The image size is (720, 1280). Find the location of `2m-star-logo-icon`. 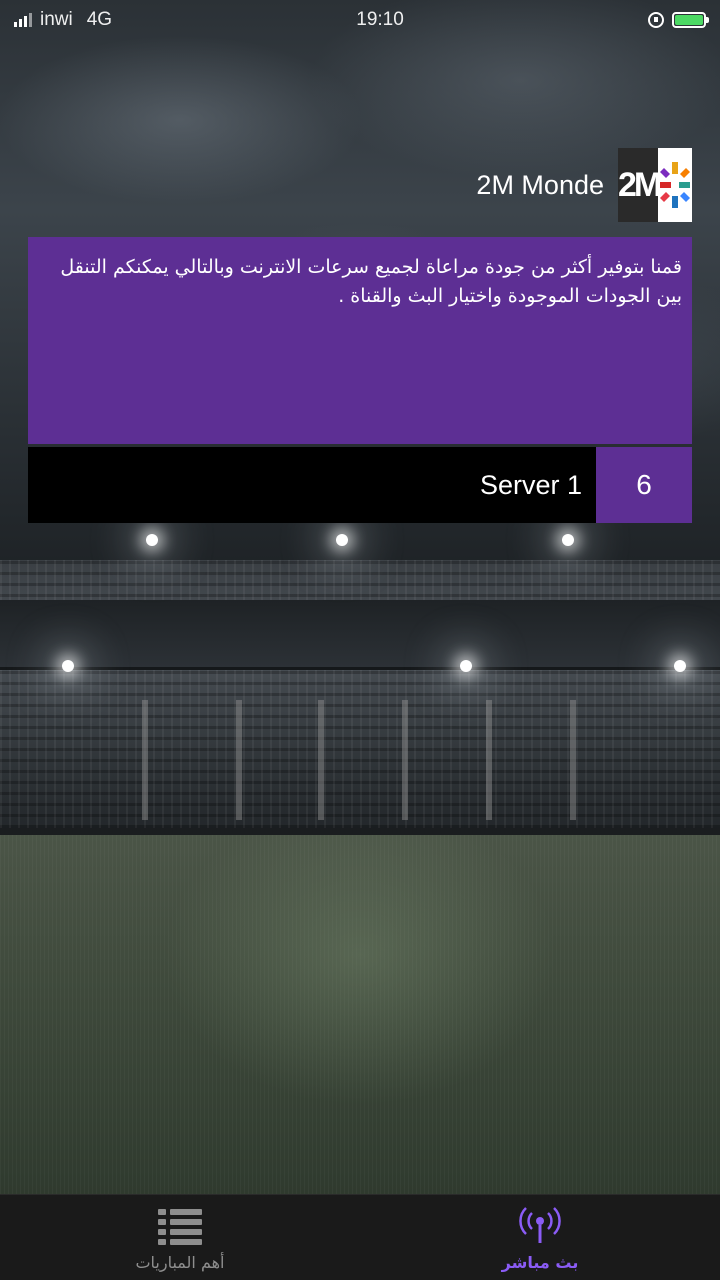

2m-star-logo-icon is located at coordinates (675, 185).